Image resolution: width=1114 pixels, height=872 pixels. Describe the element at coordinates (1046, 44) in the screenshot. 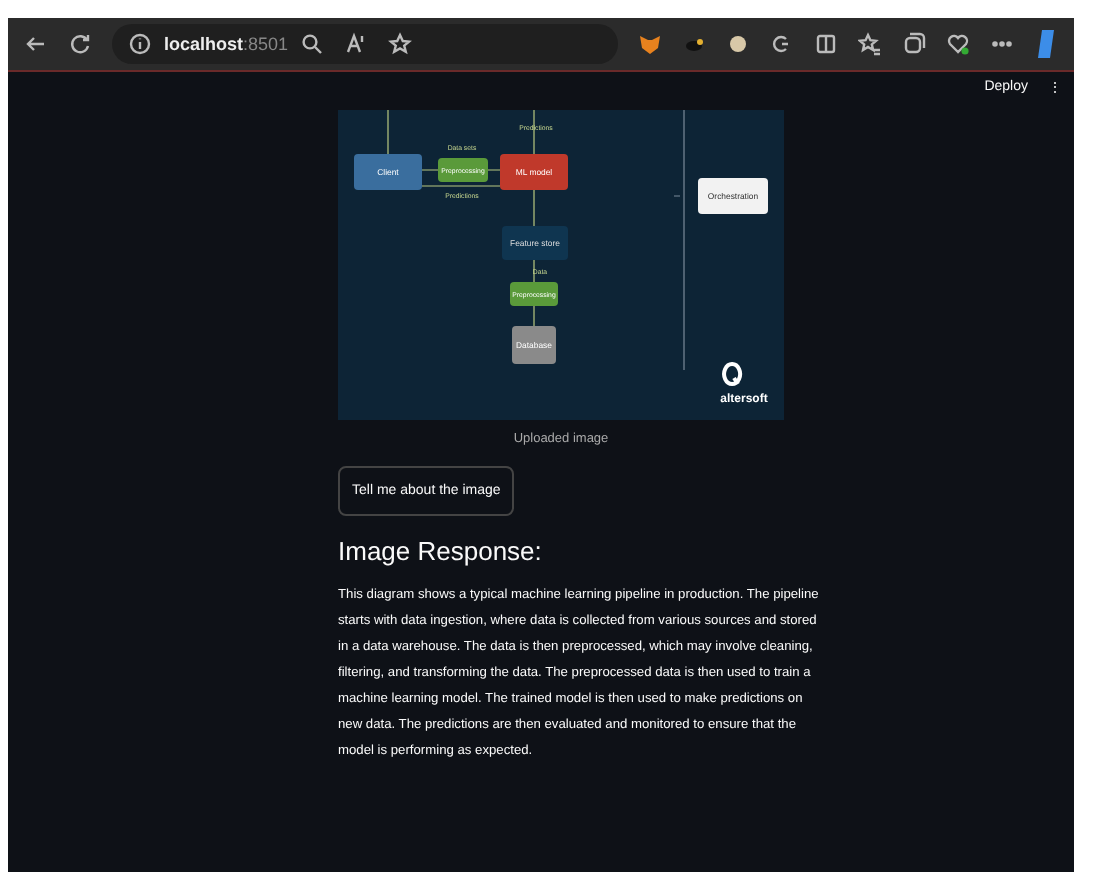

I see `copilot-icon` at that location.